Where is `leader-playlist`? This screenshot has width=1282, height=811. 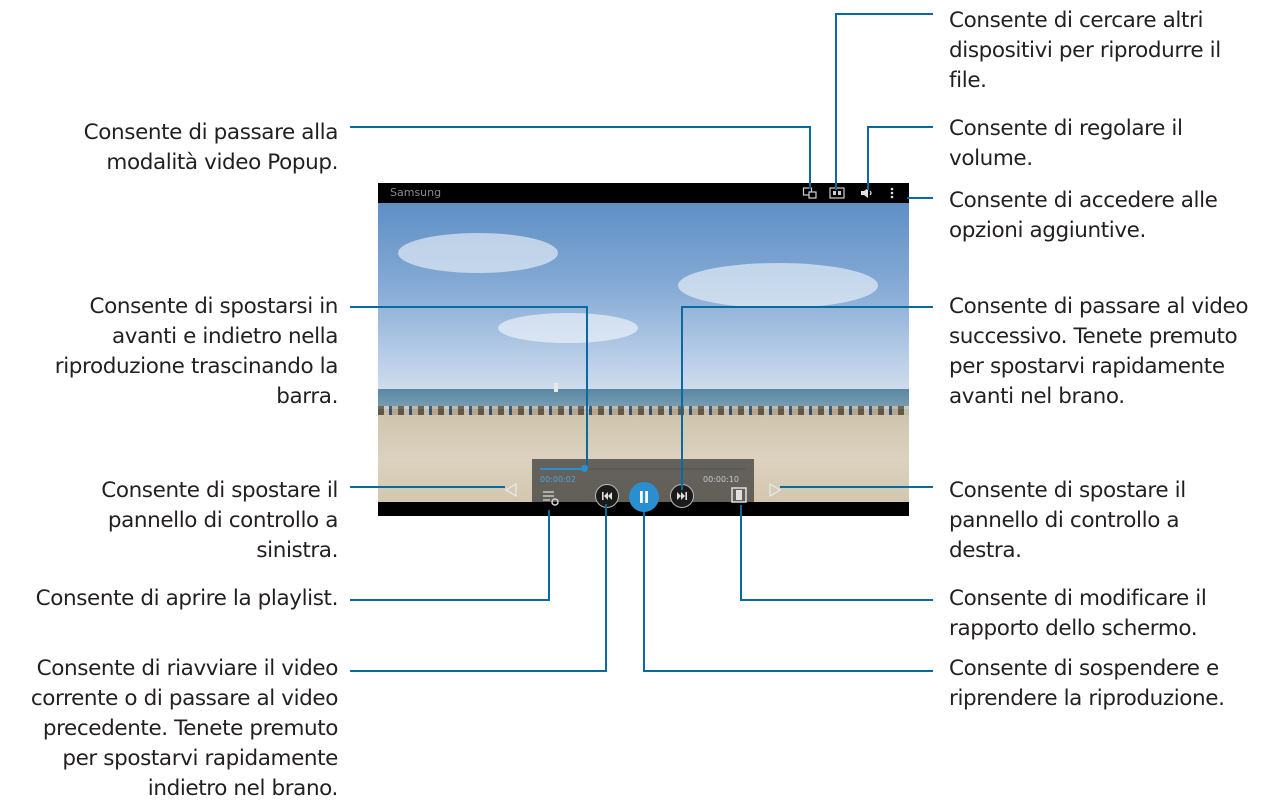 leader-playlist is located at coordinates (450, 555).